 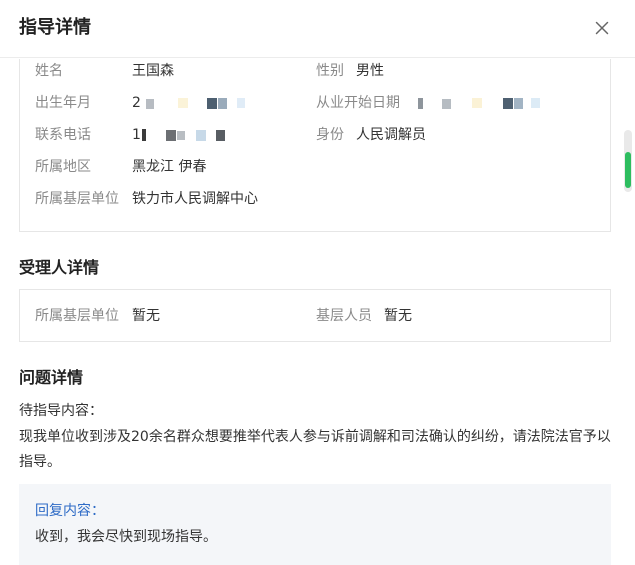 What do you see at coordinates (126, 537) in the screenshot?
I see `reply-text: 收到，我会尽快到现场指导。` at bounding box center [126, 537].